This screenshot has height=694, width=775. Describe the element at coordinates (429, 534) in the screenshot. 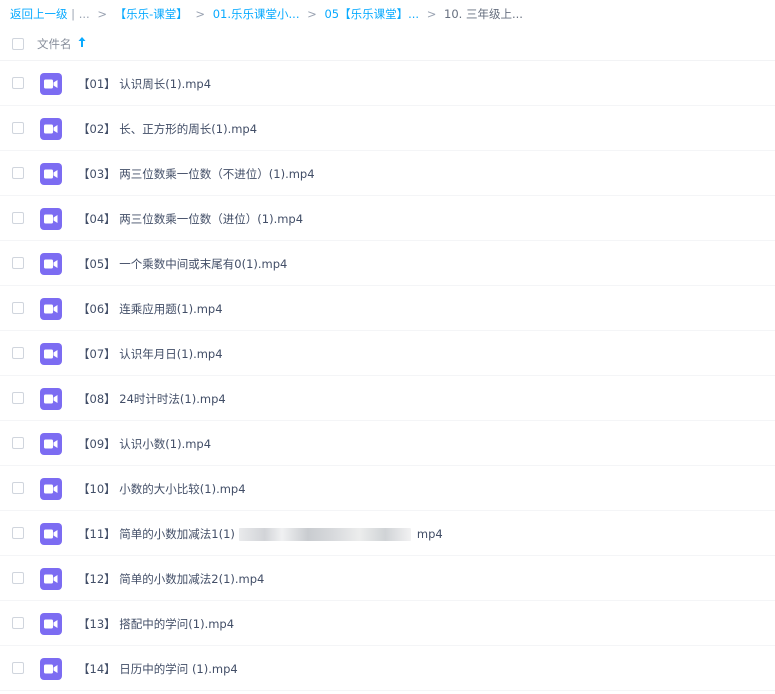

I see `file-name-suffix: mp4` at that location.